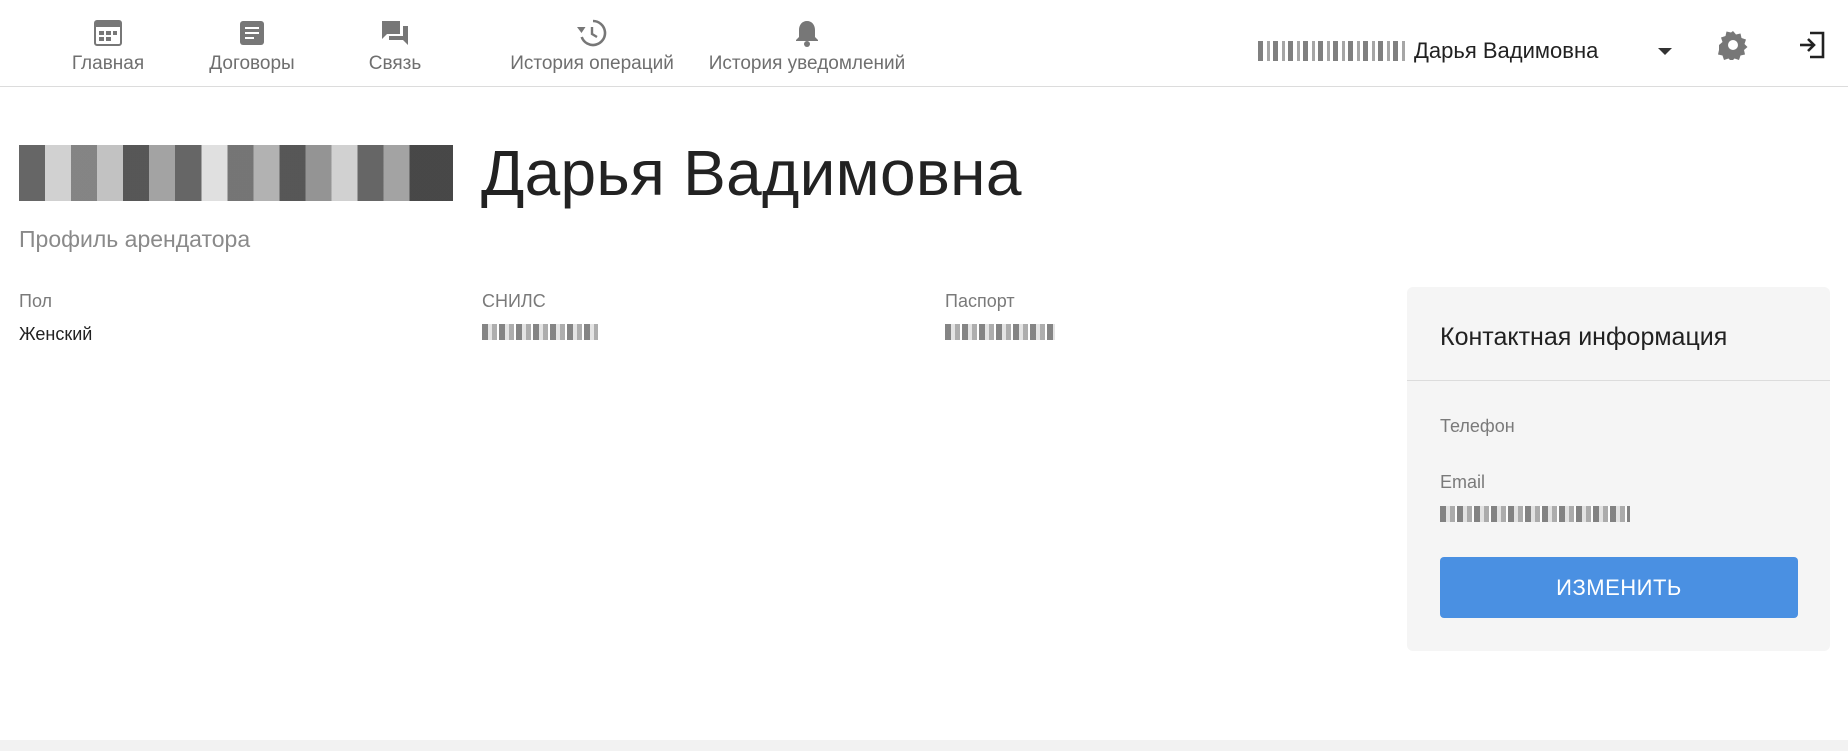  What do you see at coordinates (540, 318) in the screenshot?
I see `field-snils: СНИЛС` at bounding box center [540, 318].